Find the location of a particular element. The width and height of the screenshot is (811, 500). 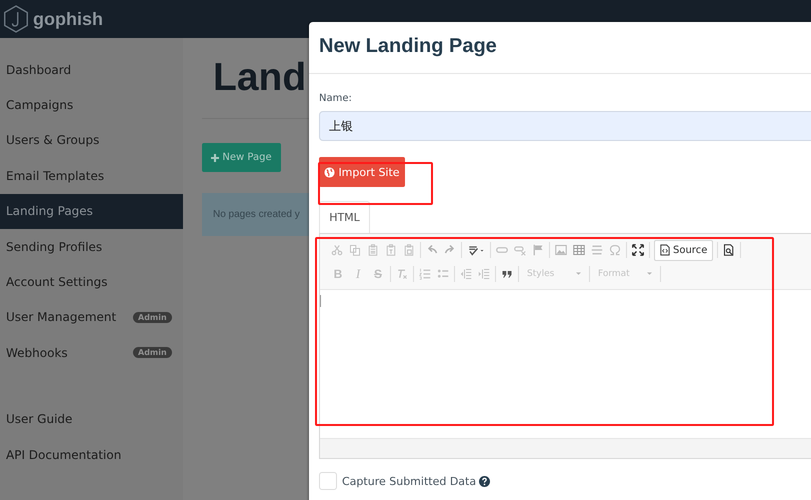

image-icon is located at coordinates (561, 250).